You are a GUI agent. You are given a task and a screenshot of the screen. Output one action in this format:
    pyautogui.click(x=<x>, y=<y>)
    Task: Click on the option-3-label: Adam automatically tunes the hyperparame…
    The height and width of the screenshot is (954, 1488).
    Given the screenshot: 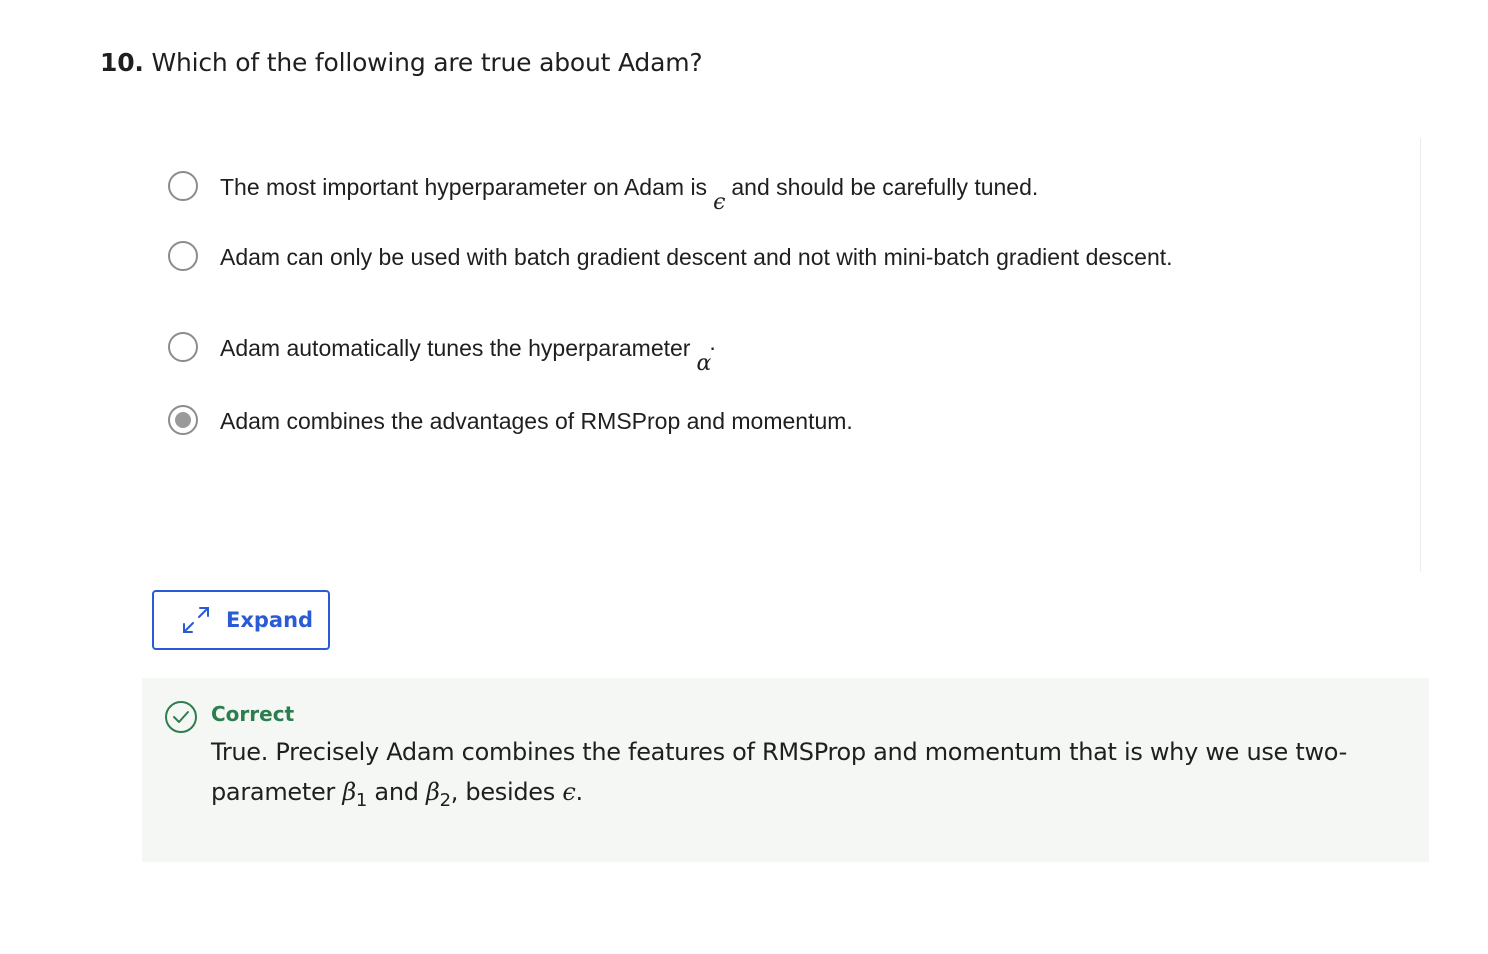 What is the action you would take?
    pyautogui.click(x=468, y=352)
    